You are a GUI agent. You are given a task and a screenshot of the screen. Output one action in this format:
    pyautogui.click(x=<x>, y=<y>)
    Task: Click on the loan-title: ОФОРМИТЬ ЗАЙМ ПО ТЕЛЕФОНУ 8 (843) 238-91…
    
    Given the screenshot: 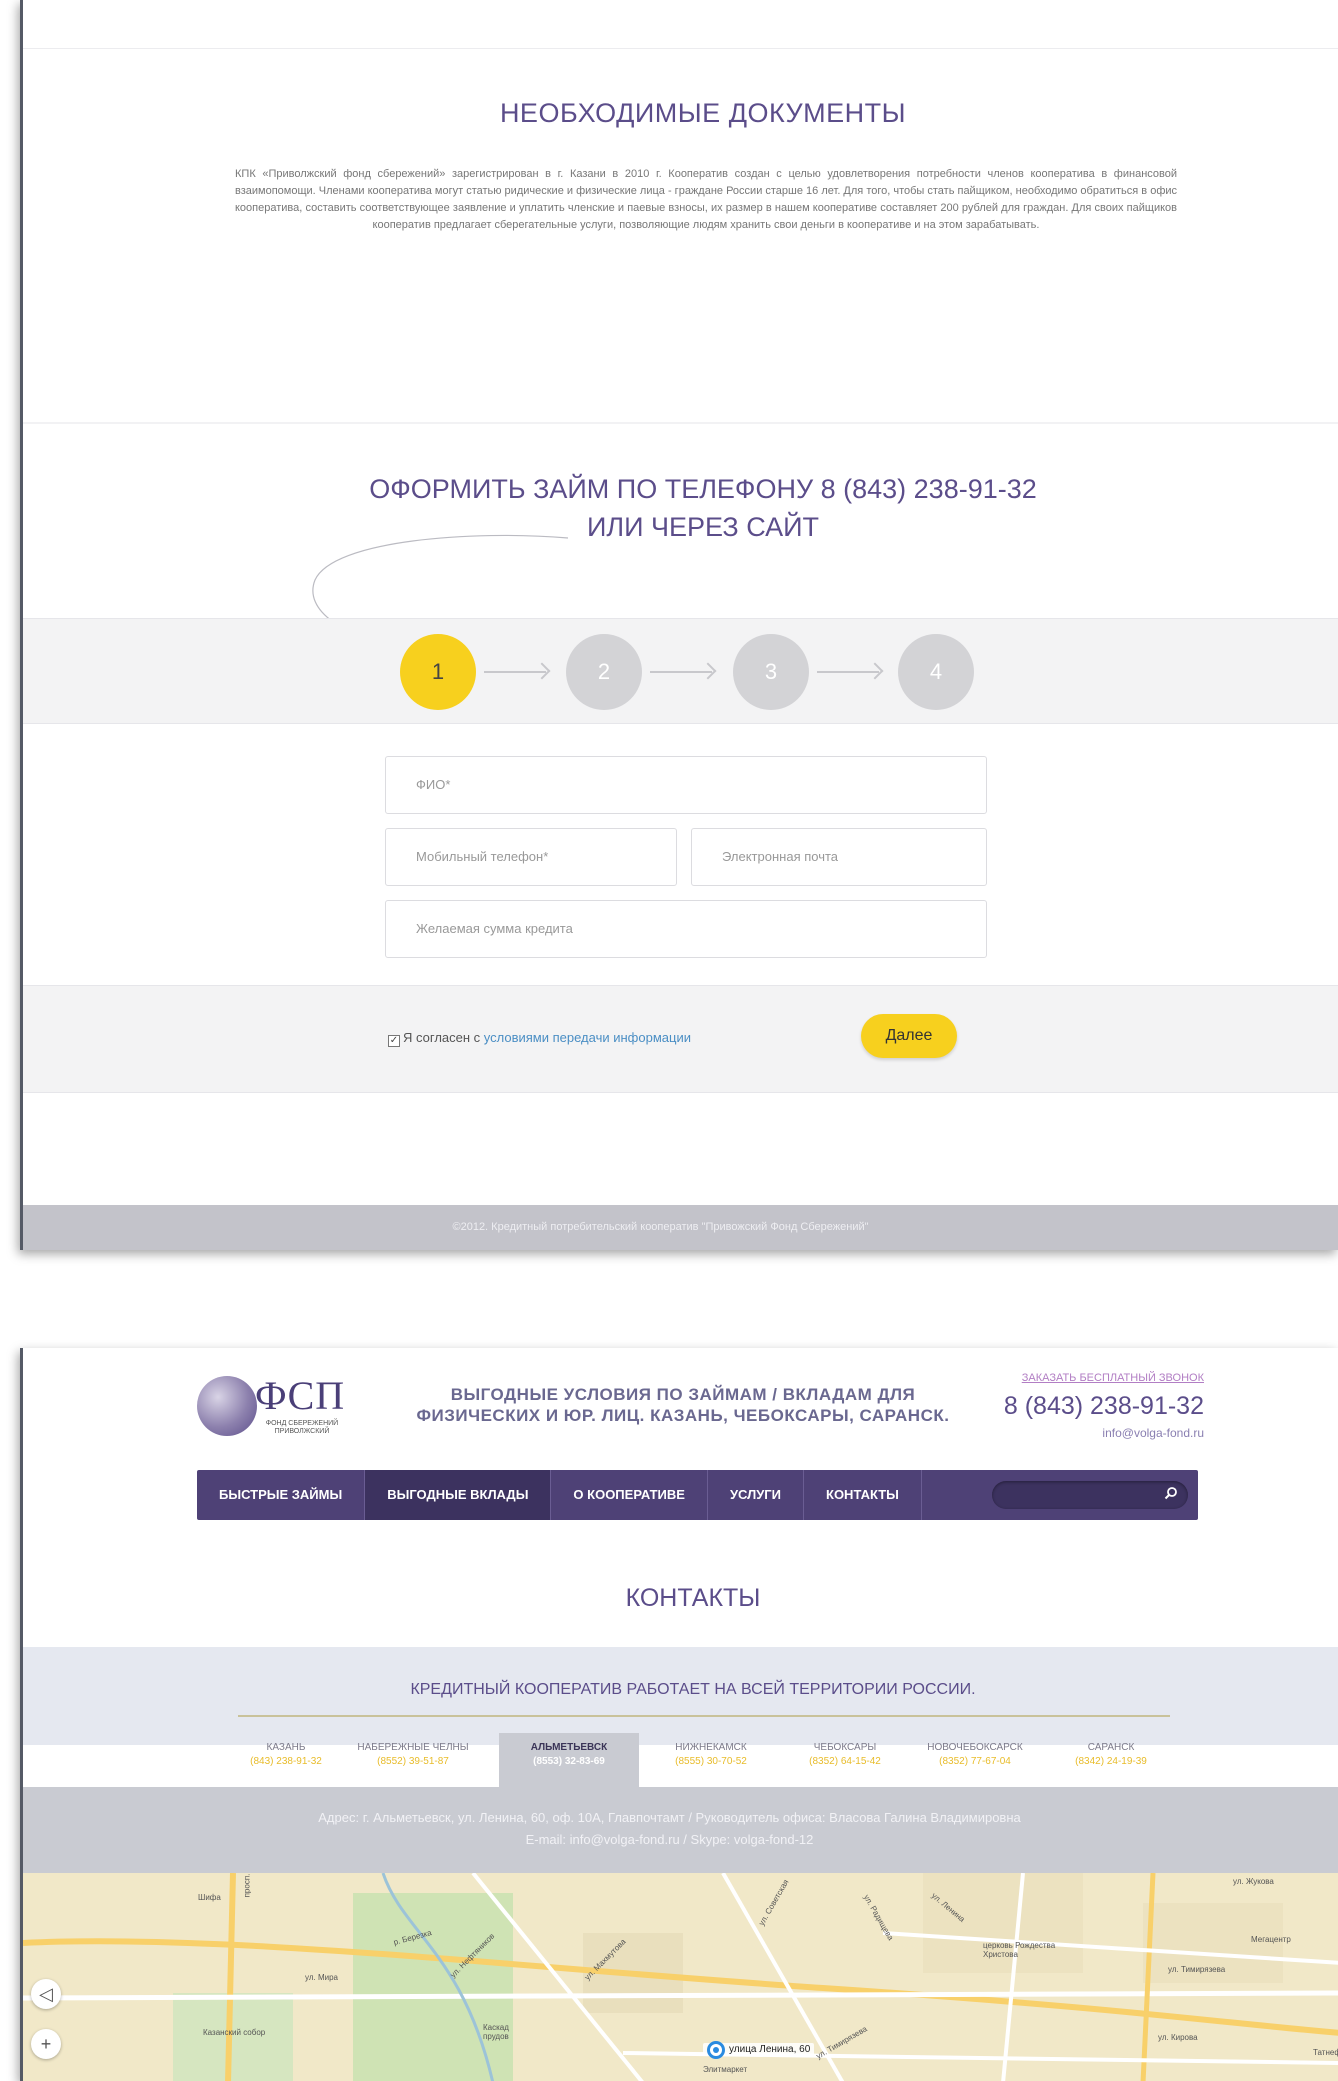 What is the action you would take?
    pyautogui.click(x=680, y=508)
    